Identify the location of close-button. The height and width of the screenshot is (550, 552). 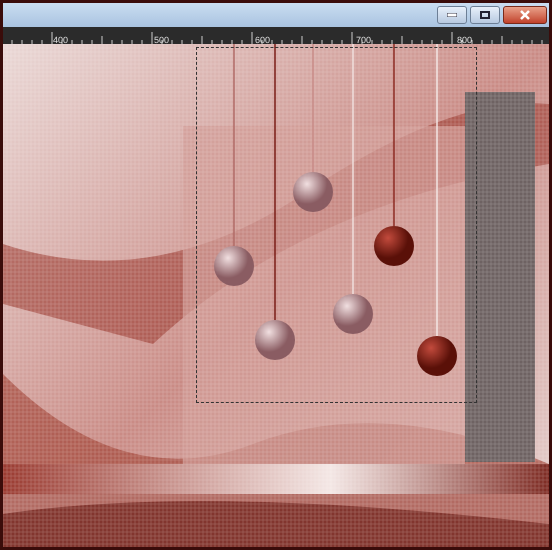
(525, 15).